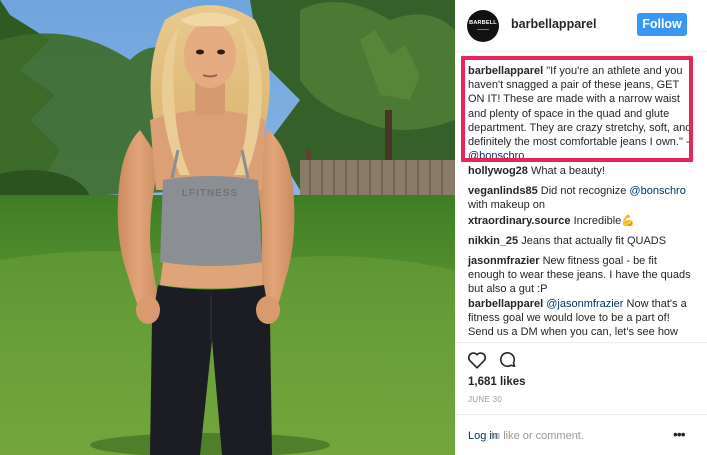  I want to click on shirt-logo: LFITNESS, so click(210, 193).